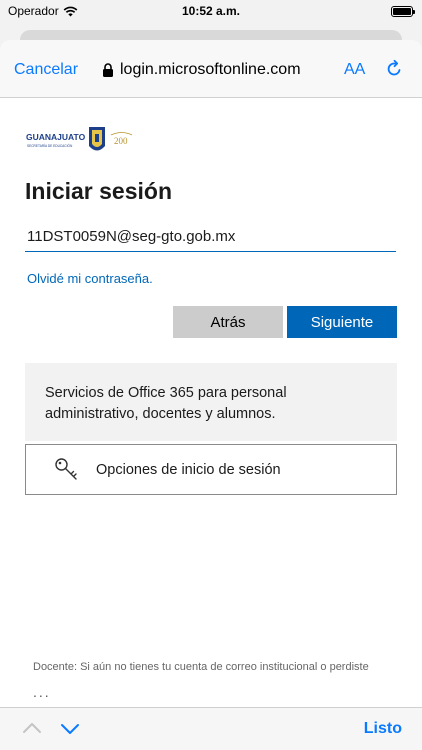 The width and height of the screenshot is (422, 750). I want to click on status-bar: Operador 10:52 a.m., so click(211, 12).